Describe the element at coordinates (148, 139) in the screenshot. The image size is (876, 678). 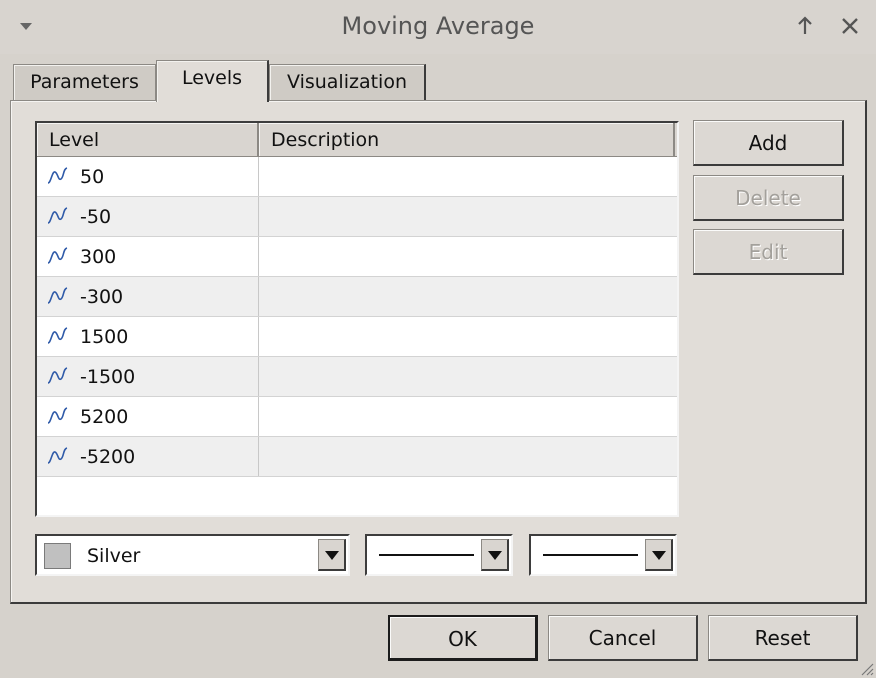
I see `column-header-level: Level` at that location.